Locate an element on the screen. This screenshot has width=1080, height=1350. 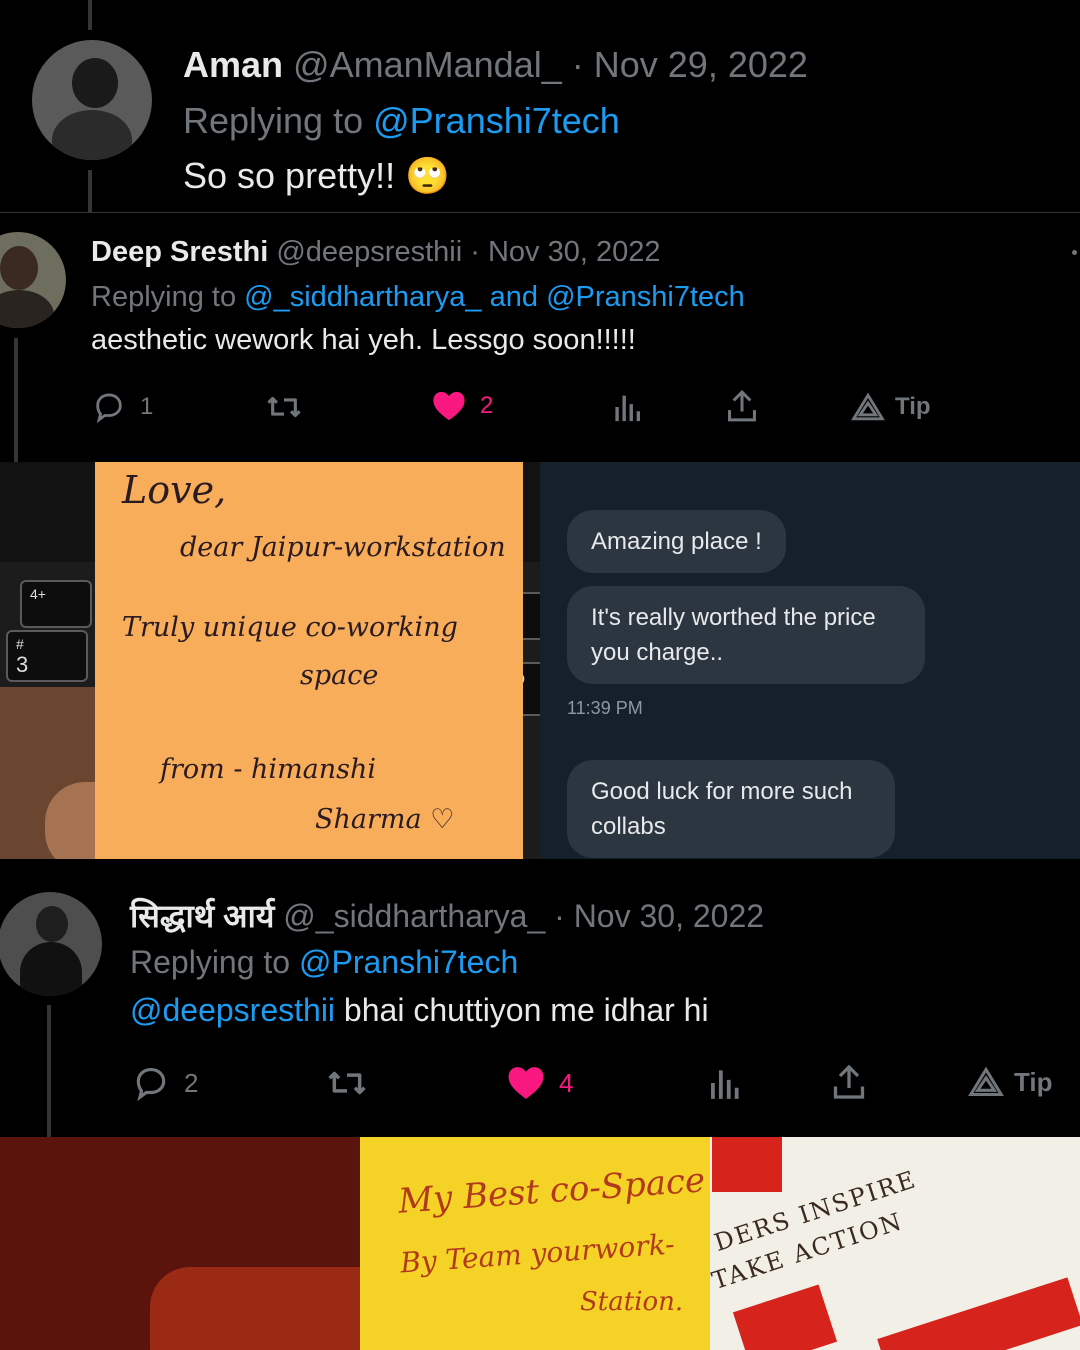
tweet2-date: Nov 30, 2022 is located at coordinates (574, 252).